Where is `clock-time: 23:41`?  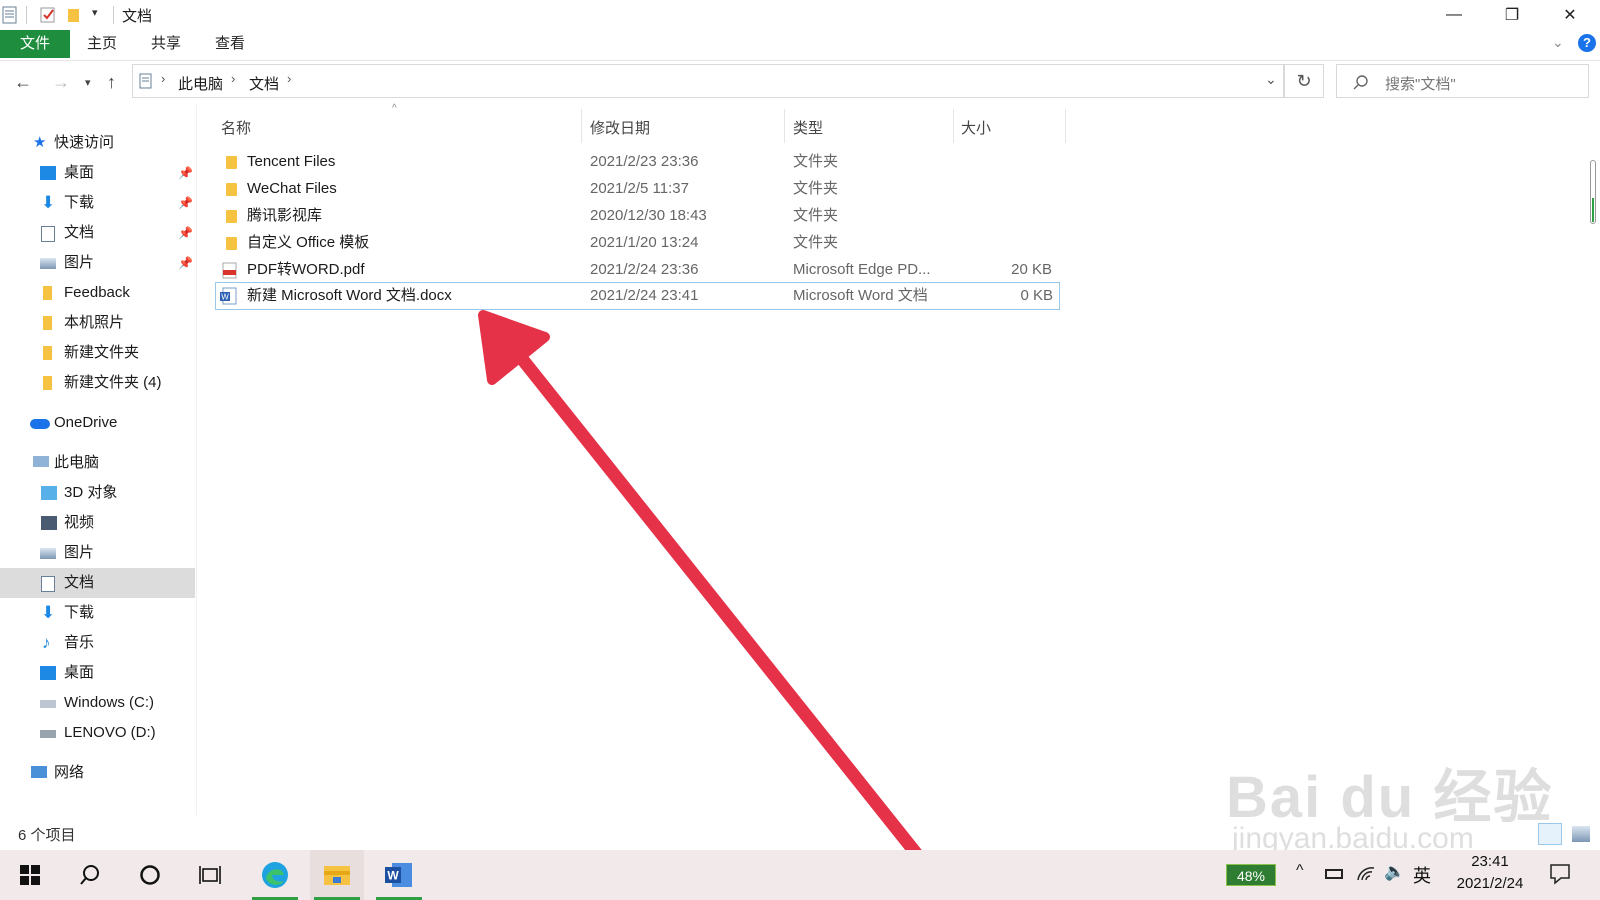
clock-time: 23:41 is located at coordinates (1490, 861).